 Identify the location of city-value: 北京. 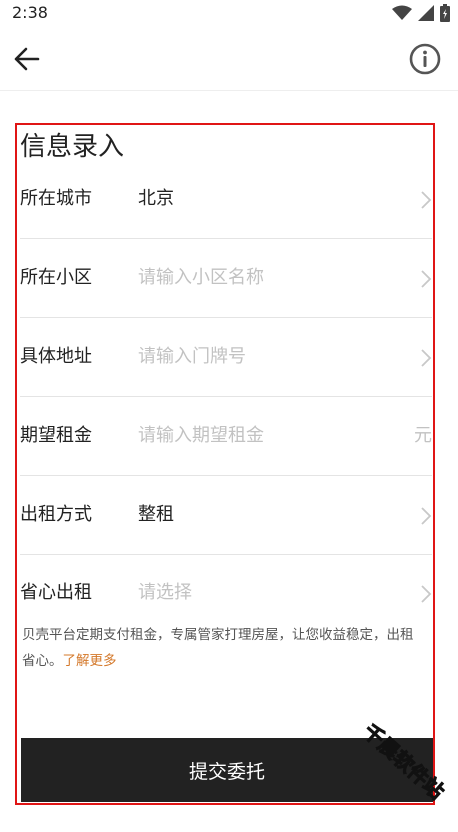
(156, 198).